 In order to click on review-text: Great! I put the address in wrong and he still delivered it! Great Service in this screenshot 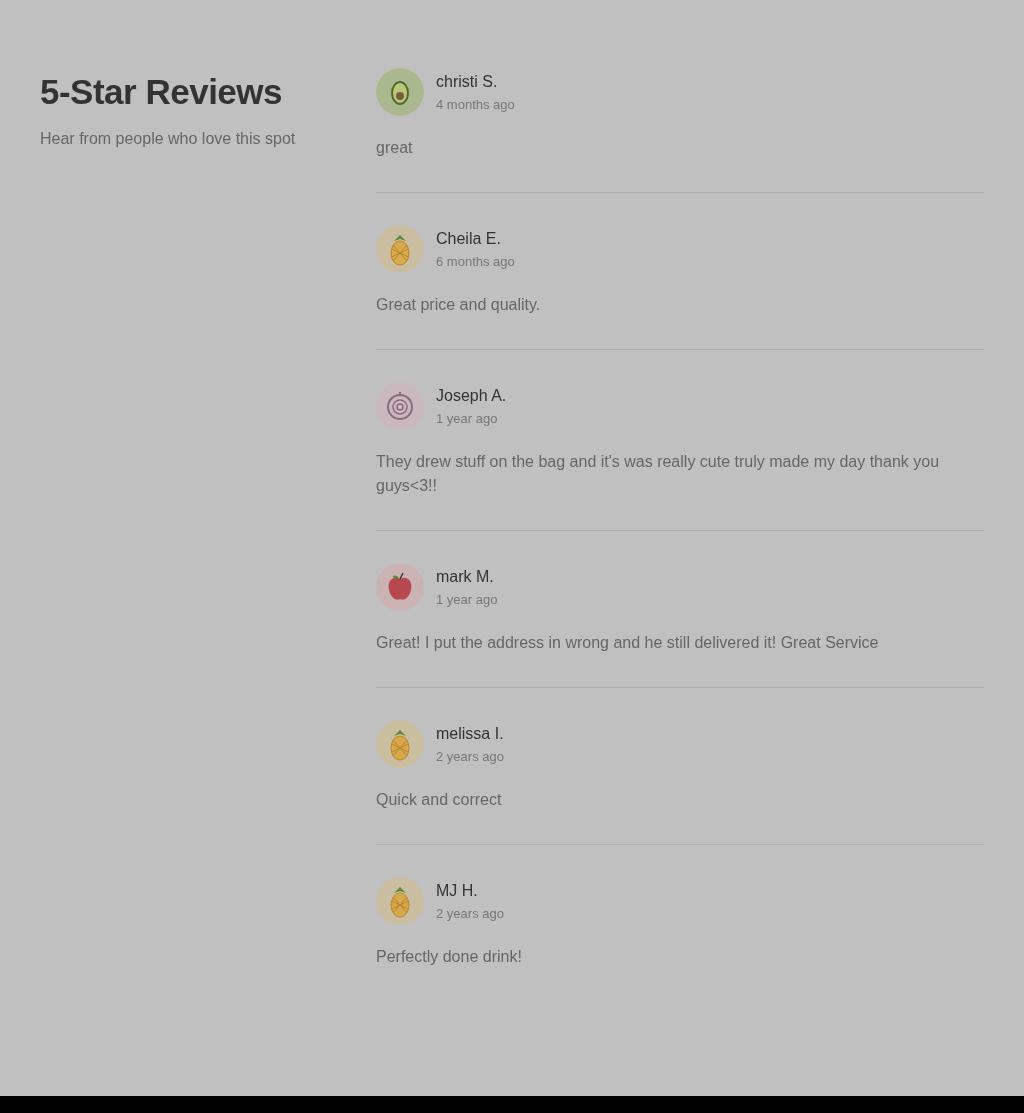, I will do `click(628, 643)`.